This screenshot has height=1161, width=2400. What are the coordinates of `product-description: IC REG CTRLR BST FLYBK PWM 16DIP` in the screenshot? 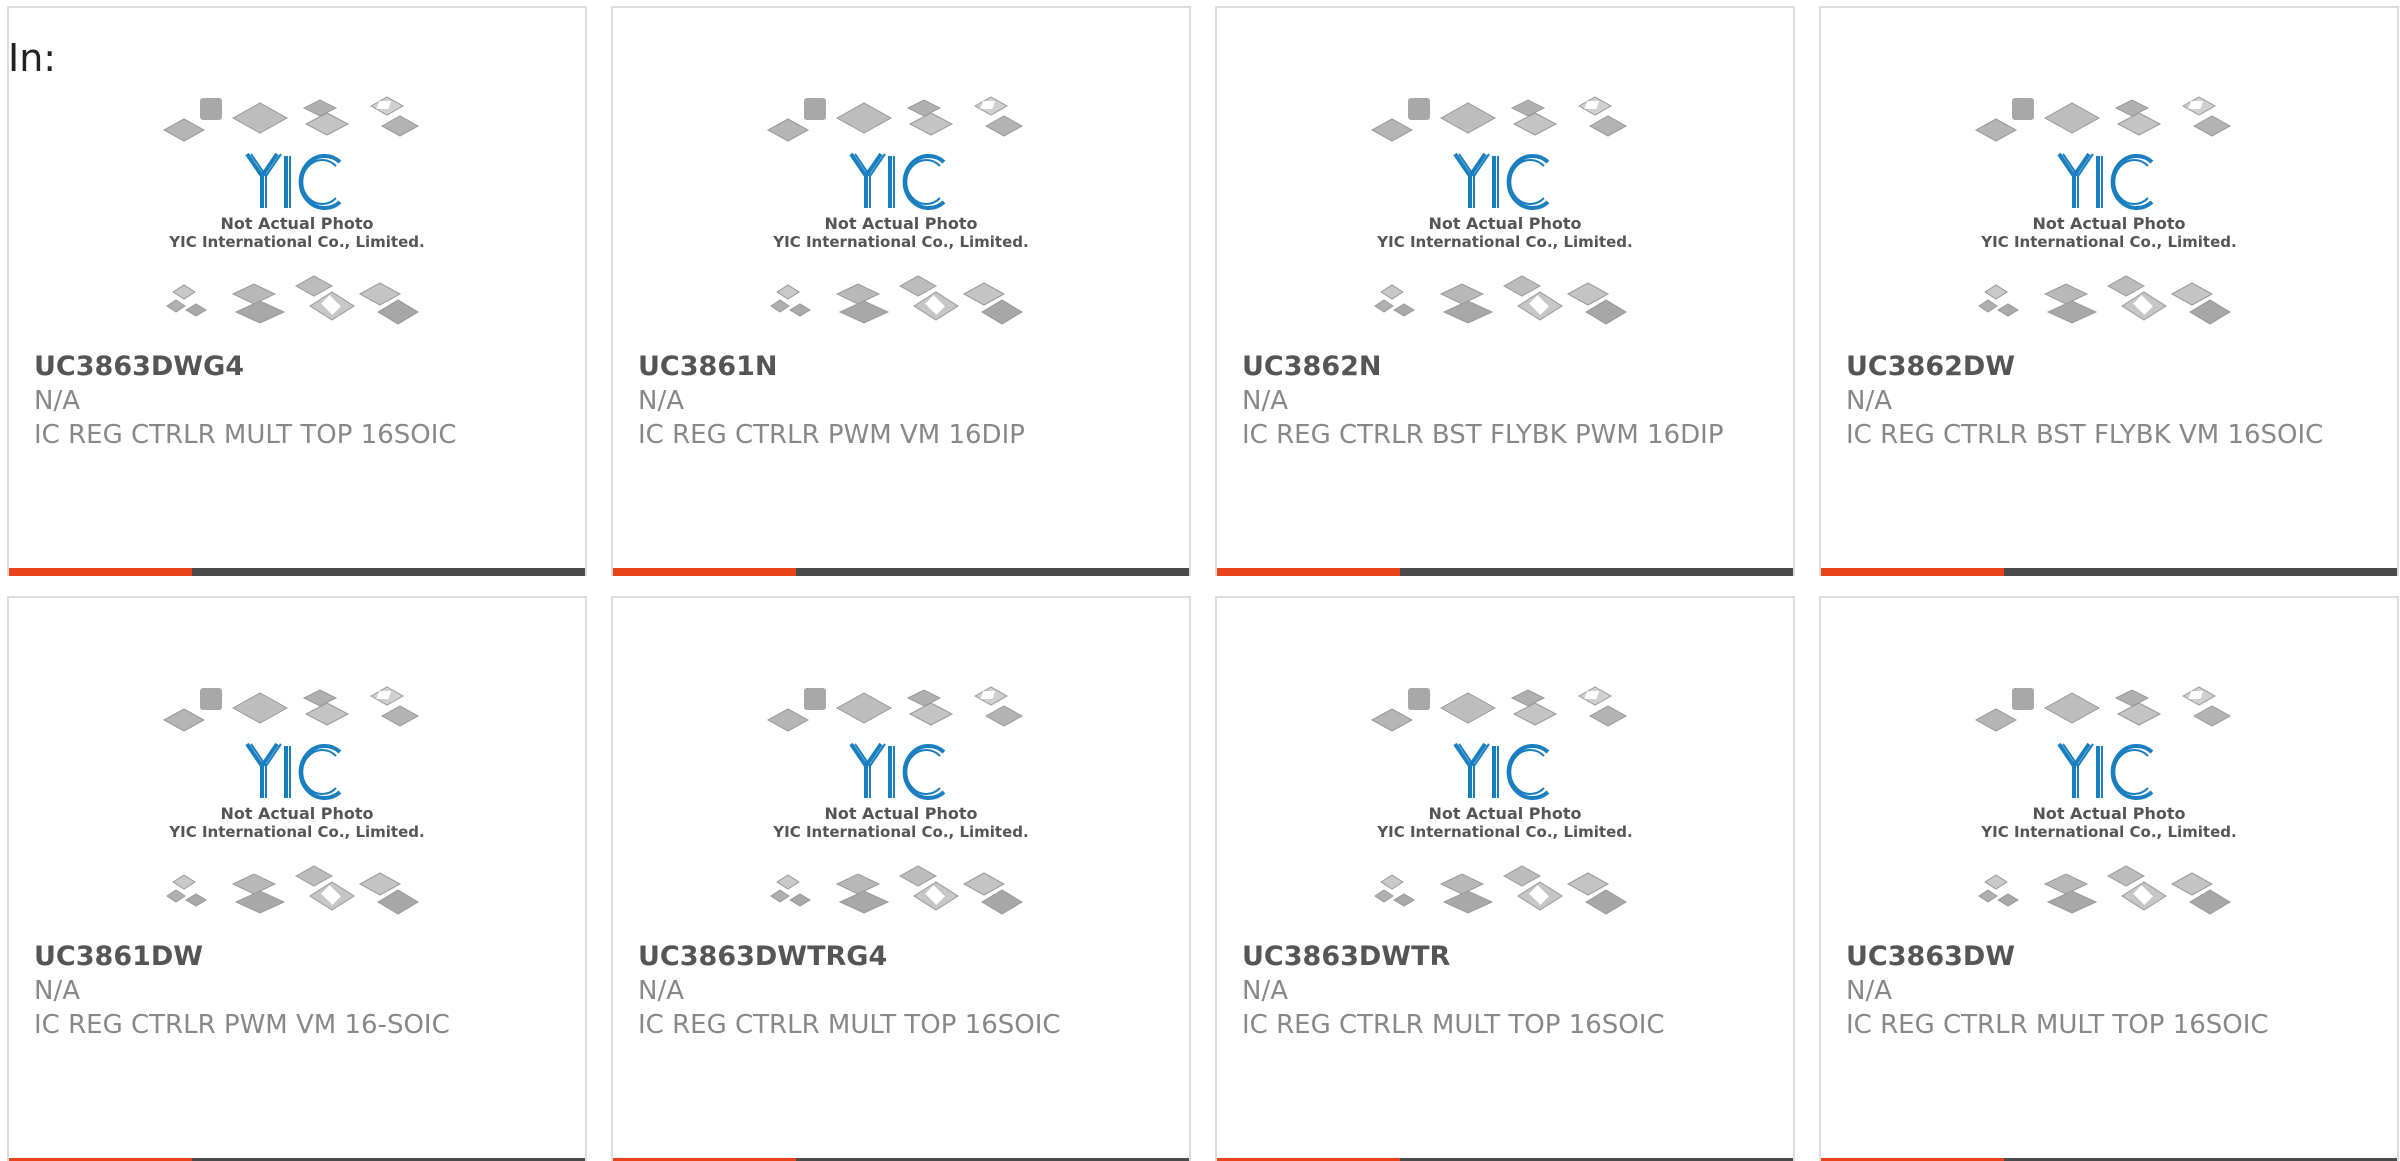 It's located at (1483, 435).